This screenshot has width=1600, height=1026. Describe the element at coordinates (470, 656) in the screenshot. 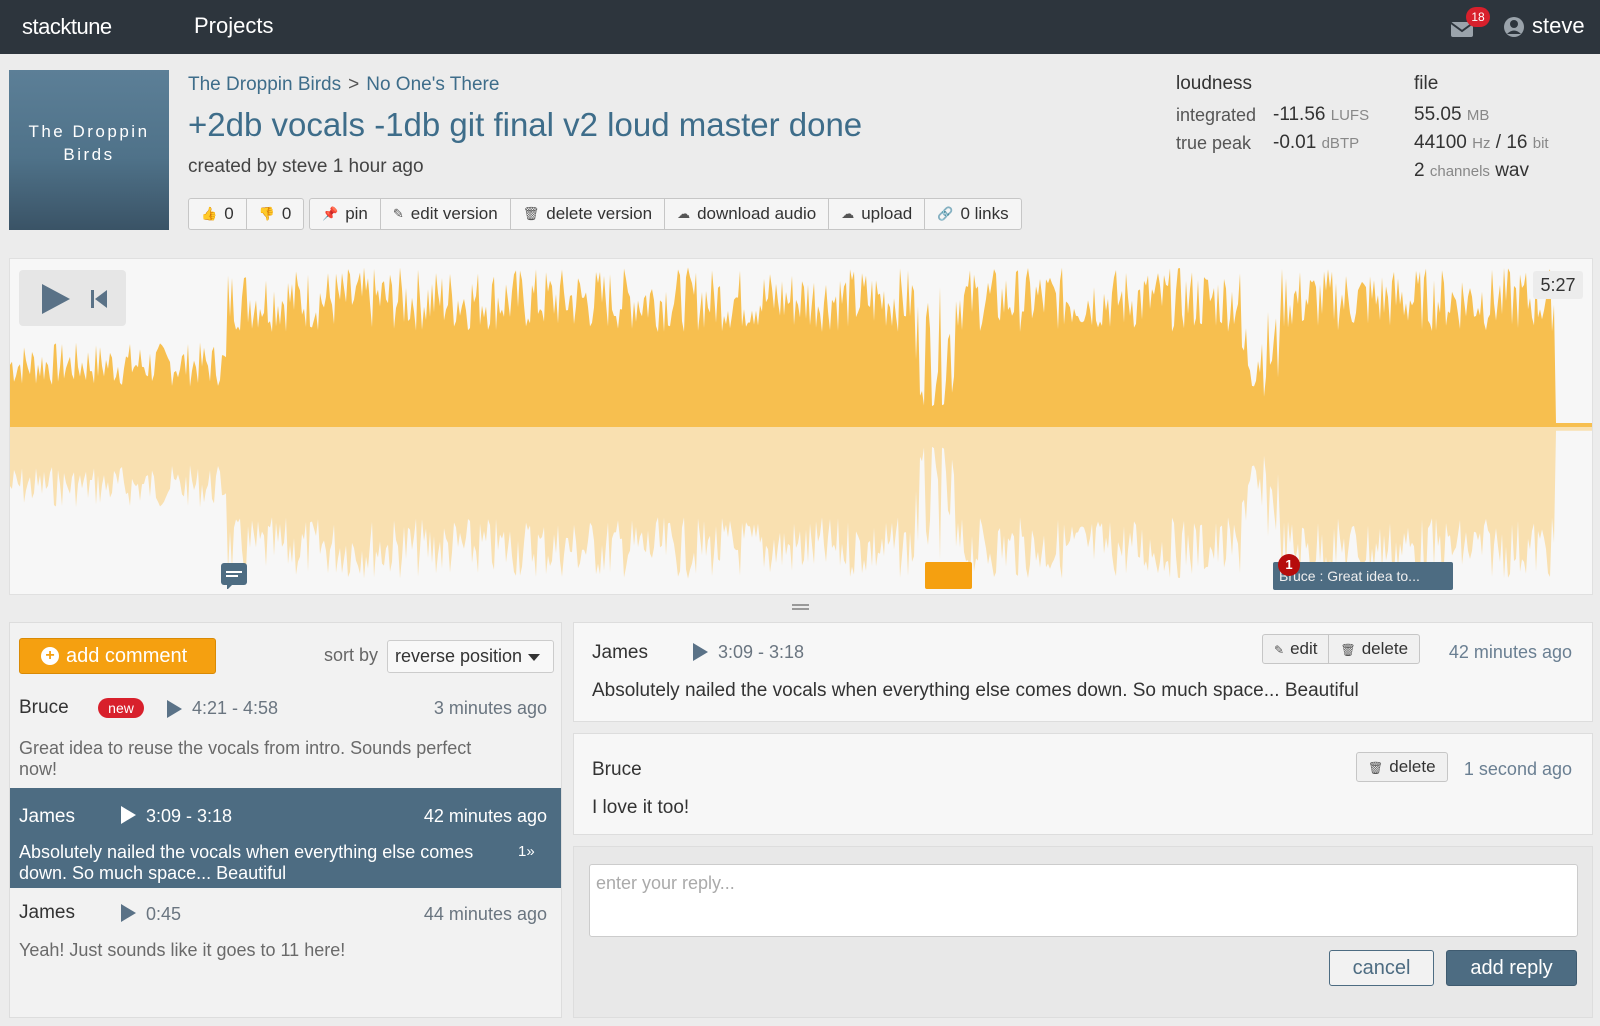

I see `sort-select: reverse position` at that location.